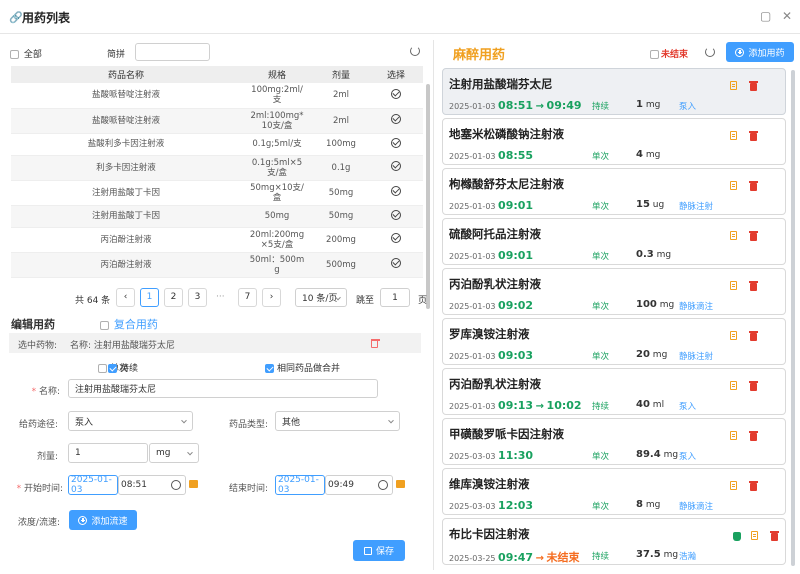 Image resolution: width=800 pixels, height=574 pixels. I want to click on end-date-input: 2025-01-03, so click(300, 485).